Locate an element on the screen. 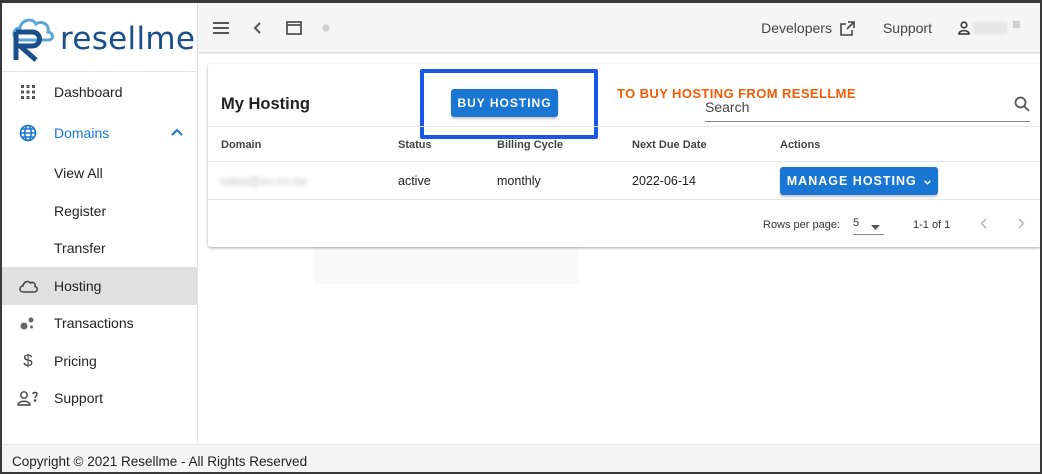 This screenshot has width=1042, height=474. top-bar-actions: Developers Support is located at coordinates (900, 28).